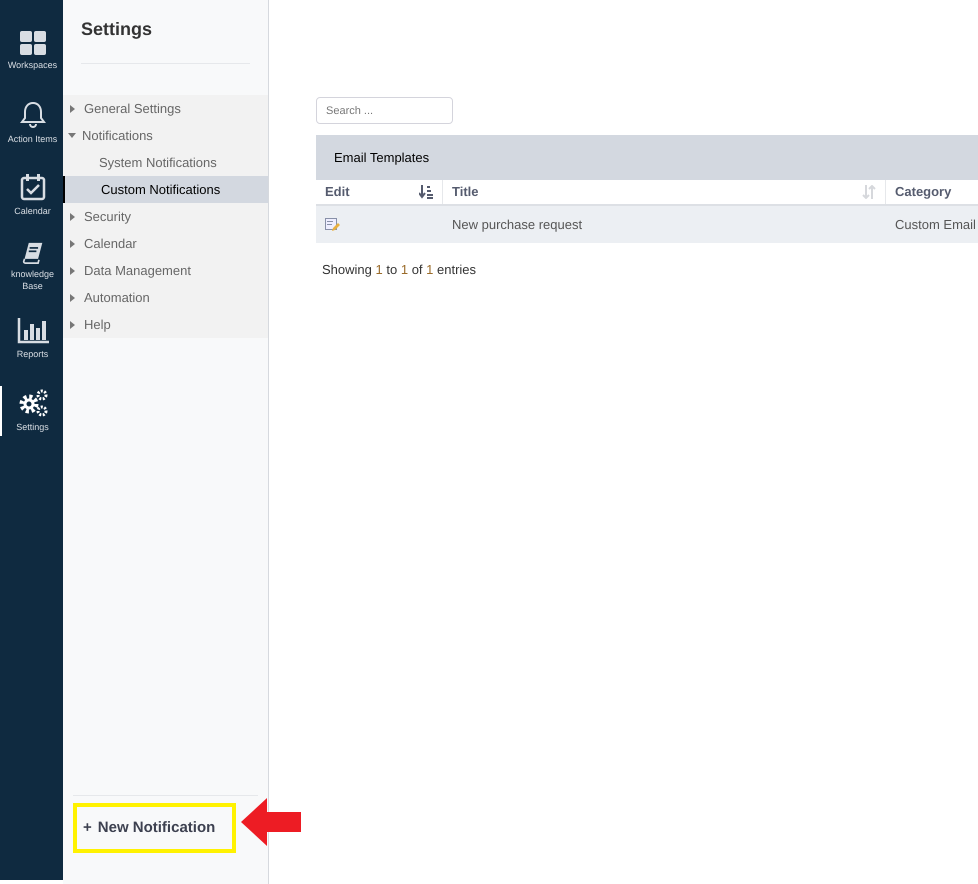  I want to click on nav-label: Reports, so click(33, 354).